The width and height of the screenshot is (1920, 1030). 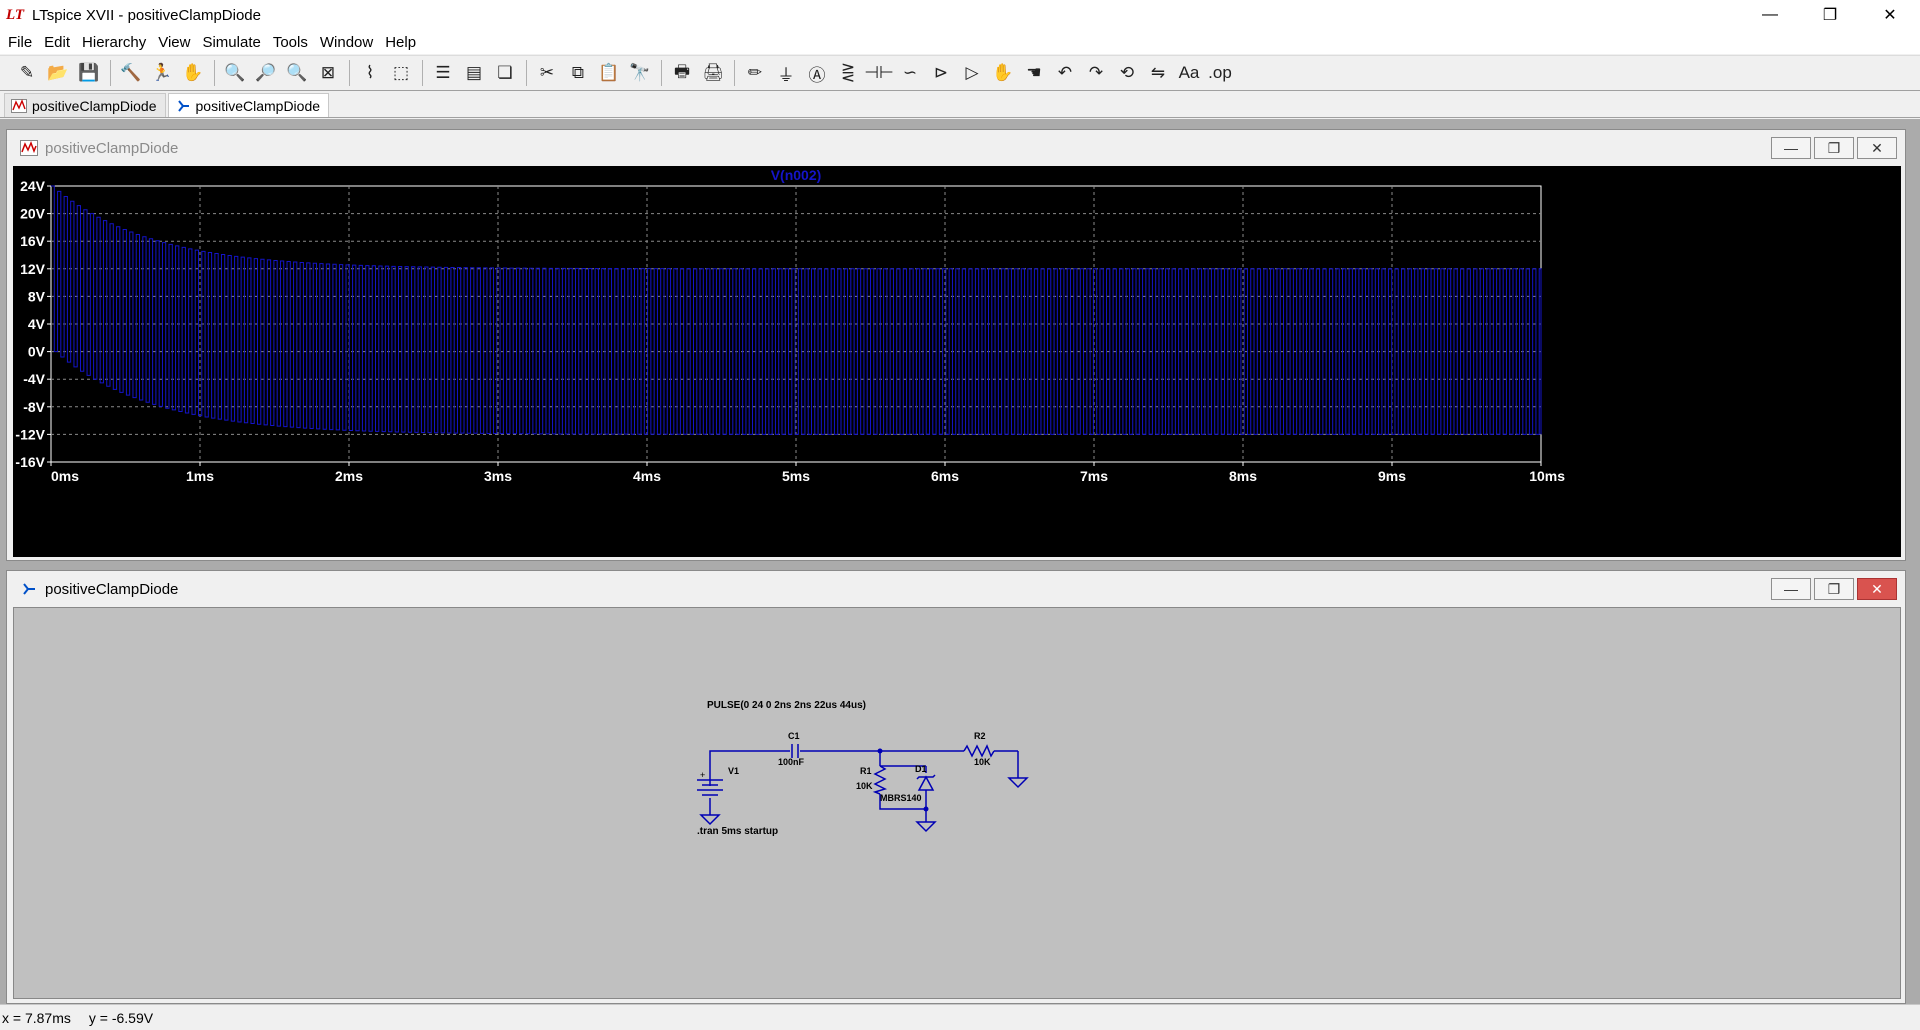 What do you see at coordinates (290, 42) in the screenshot?
I see `menu-tools: Tools` at bounding box center [290, 42].